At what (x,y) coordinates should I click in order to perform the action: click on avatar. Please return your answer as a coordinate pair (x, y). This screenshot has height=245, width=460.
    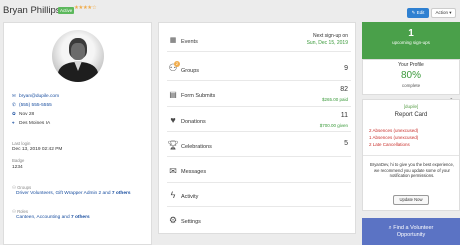
    Looking at the image, I should click on (78, 56).